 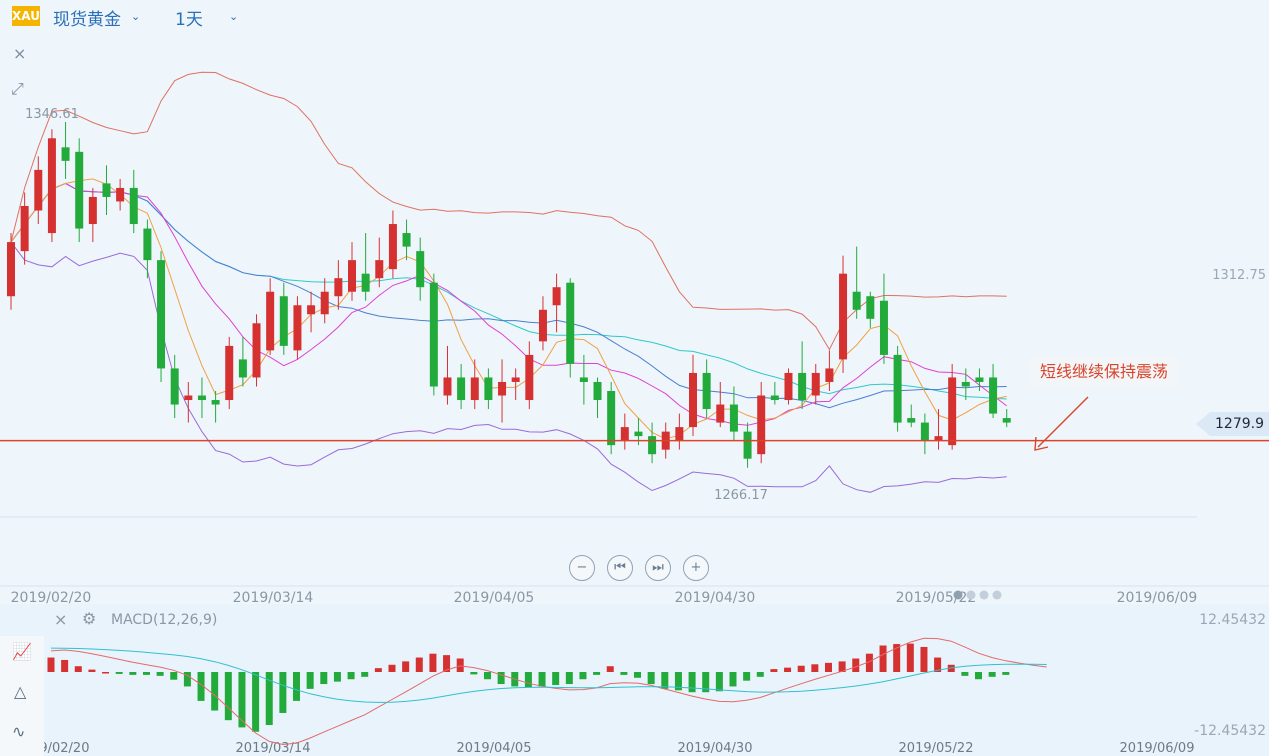 What do you see at coordinates (1157, 598) in the screenshot?
I see `x-tick-label: 2019/06/09` at bounding box center [1157, 598].